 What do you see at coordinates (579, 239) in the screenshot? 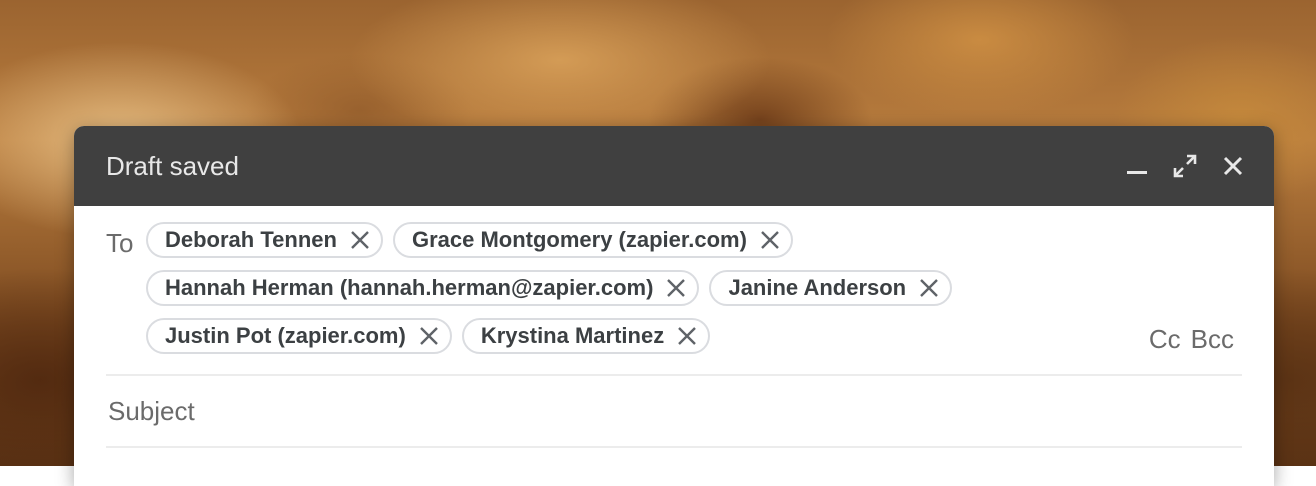
I see `recipient-name: Grace Montgomery (zapier.com)` at bounding box center [579, 239].